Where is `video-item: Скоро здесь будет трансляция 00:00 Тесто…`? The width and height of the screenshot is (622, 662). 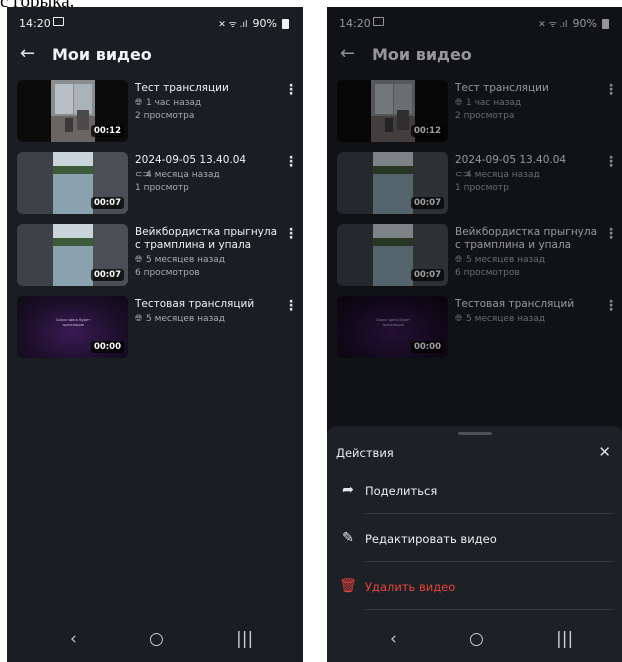
video-item: Скоро здесь будет трансляция 00:00 Тесто… is located at coordinates (157, 327).